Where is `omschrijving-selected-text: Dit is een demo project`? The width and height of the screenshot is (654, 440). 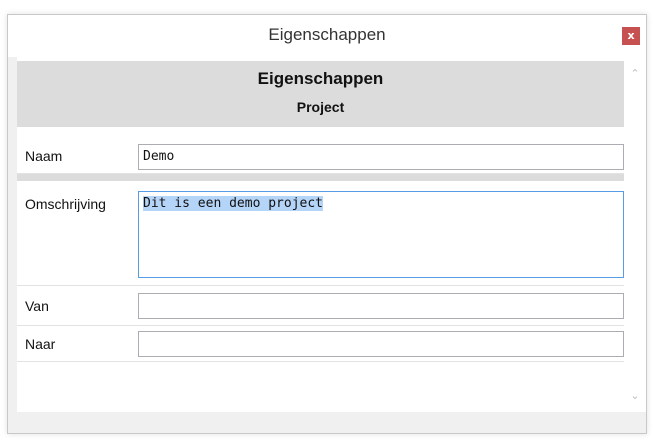
omschrijving-selected-text: Dit is een demo project is located at coordinates (233, 203).